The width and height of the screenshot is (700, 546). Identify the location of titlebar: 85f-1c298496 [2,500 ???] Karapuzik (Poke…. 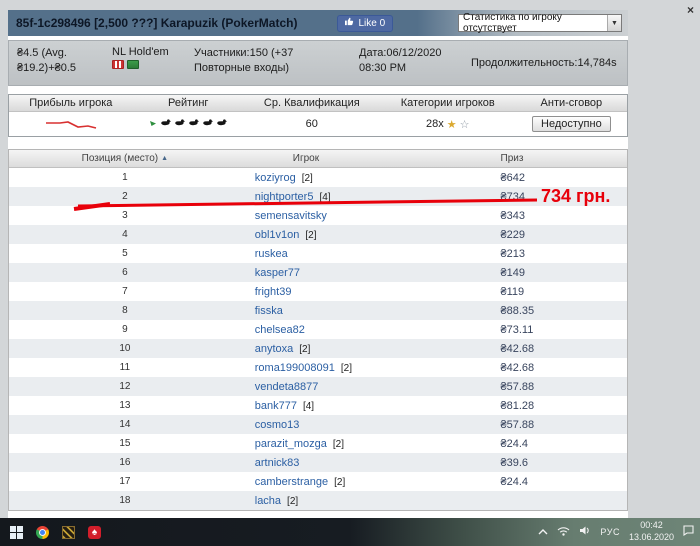
(318, 23).